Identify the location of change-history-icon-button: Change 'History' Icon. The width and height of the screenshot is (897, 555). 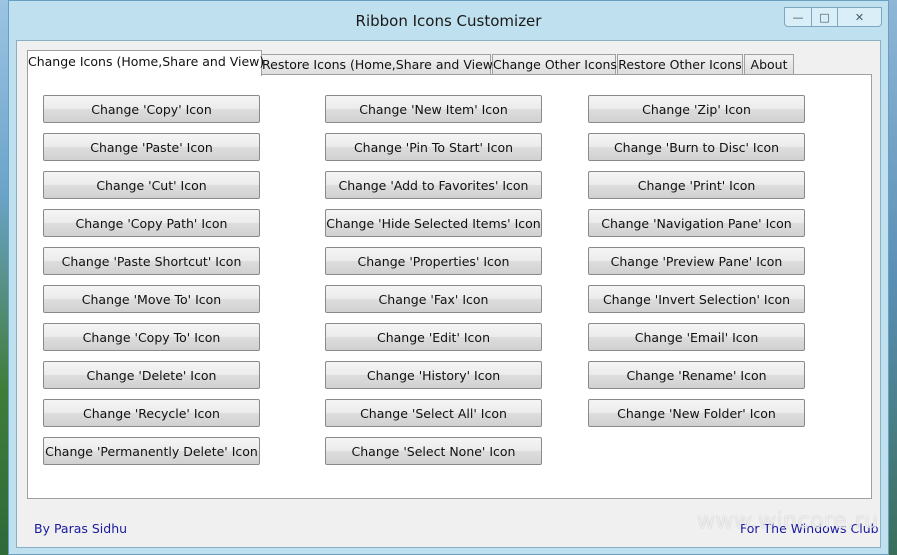
(433, 375).